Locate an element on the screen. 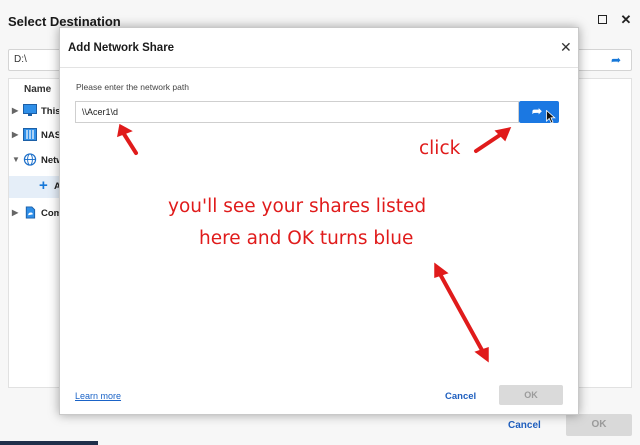 The width and height of the screenshot is (640, 445). annotation-line-1: you'll see your shares listed is located at coordinates (297, 206).